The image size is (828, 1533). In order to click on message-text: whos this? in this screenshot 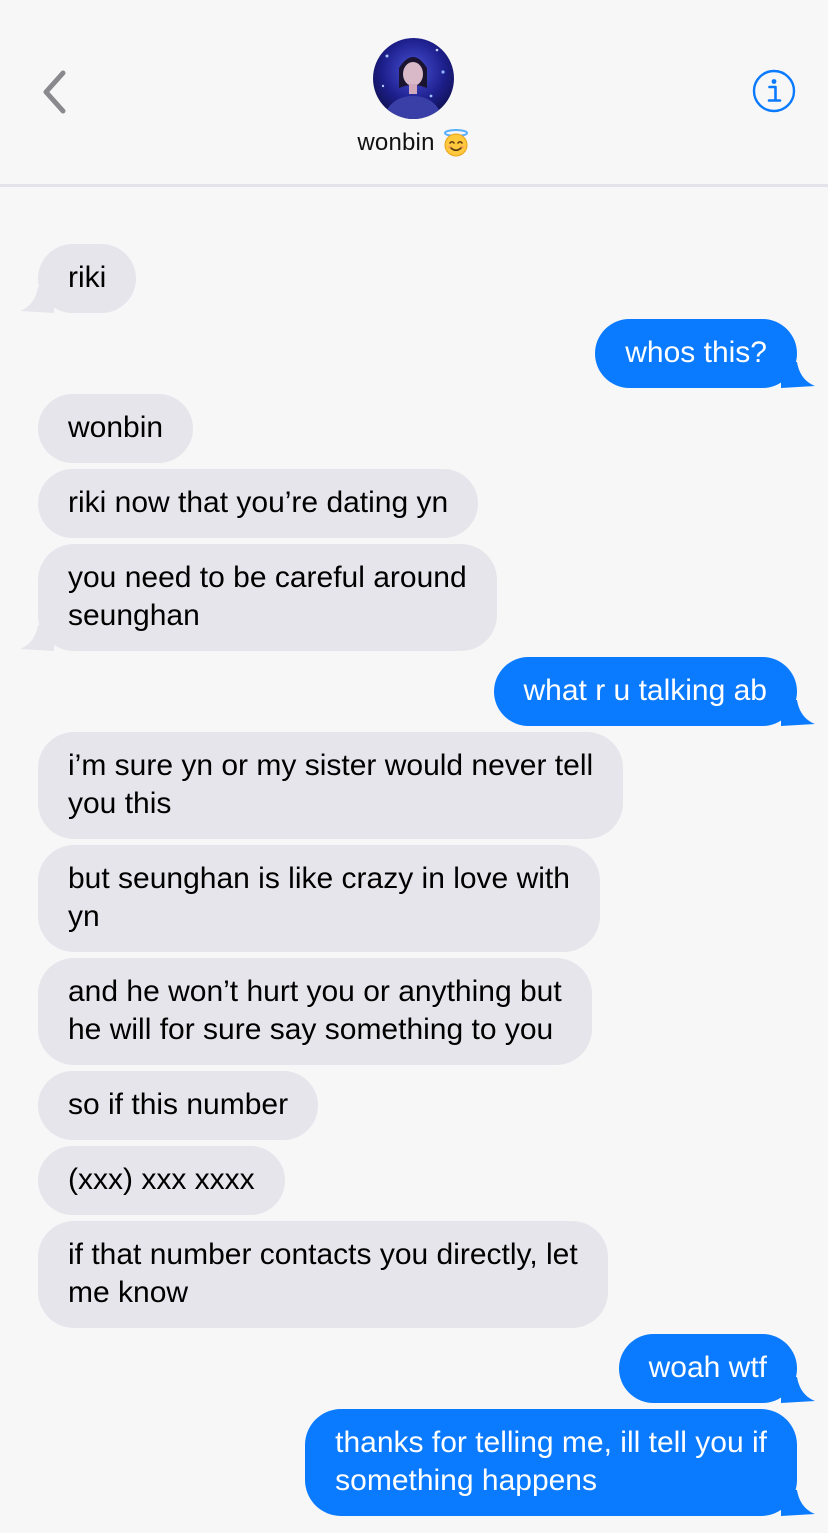, I will do `click(696, 353)`.